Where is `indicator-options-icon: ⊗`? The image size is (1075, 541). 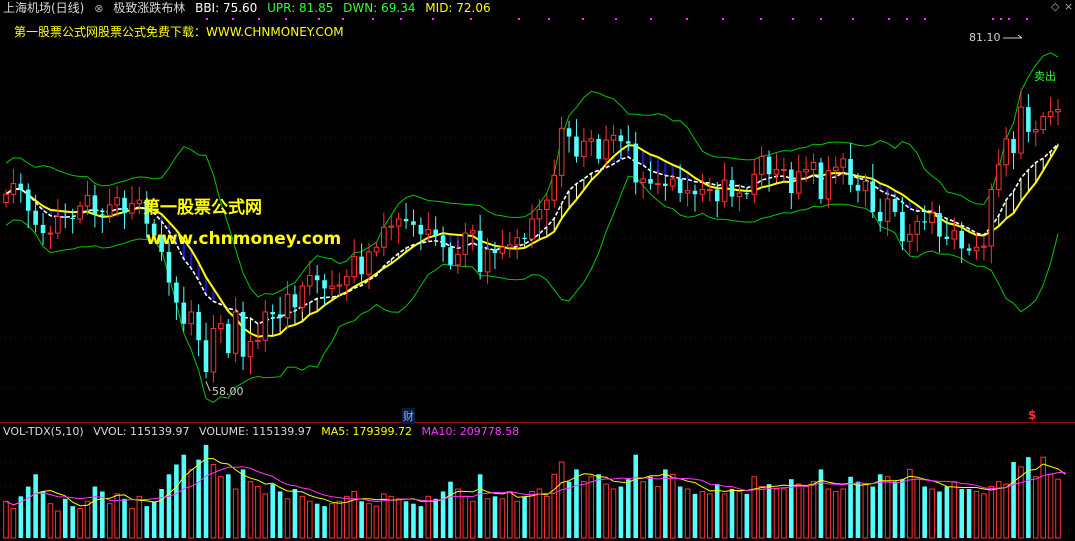 indicator-options-icon: ⊗ is located at coordinates (98, 8).